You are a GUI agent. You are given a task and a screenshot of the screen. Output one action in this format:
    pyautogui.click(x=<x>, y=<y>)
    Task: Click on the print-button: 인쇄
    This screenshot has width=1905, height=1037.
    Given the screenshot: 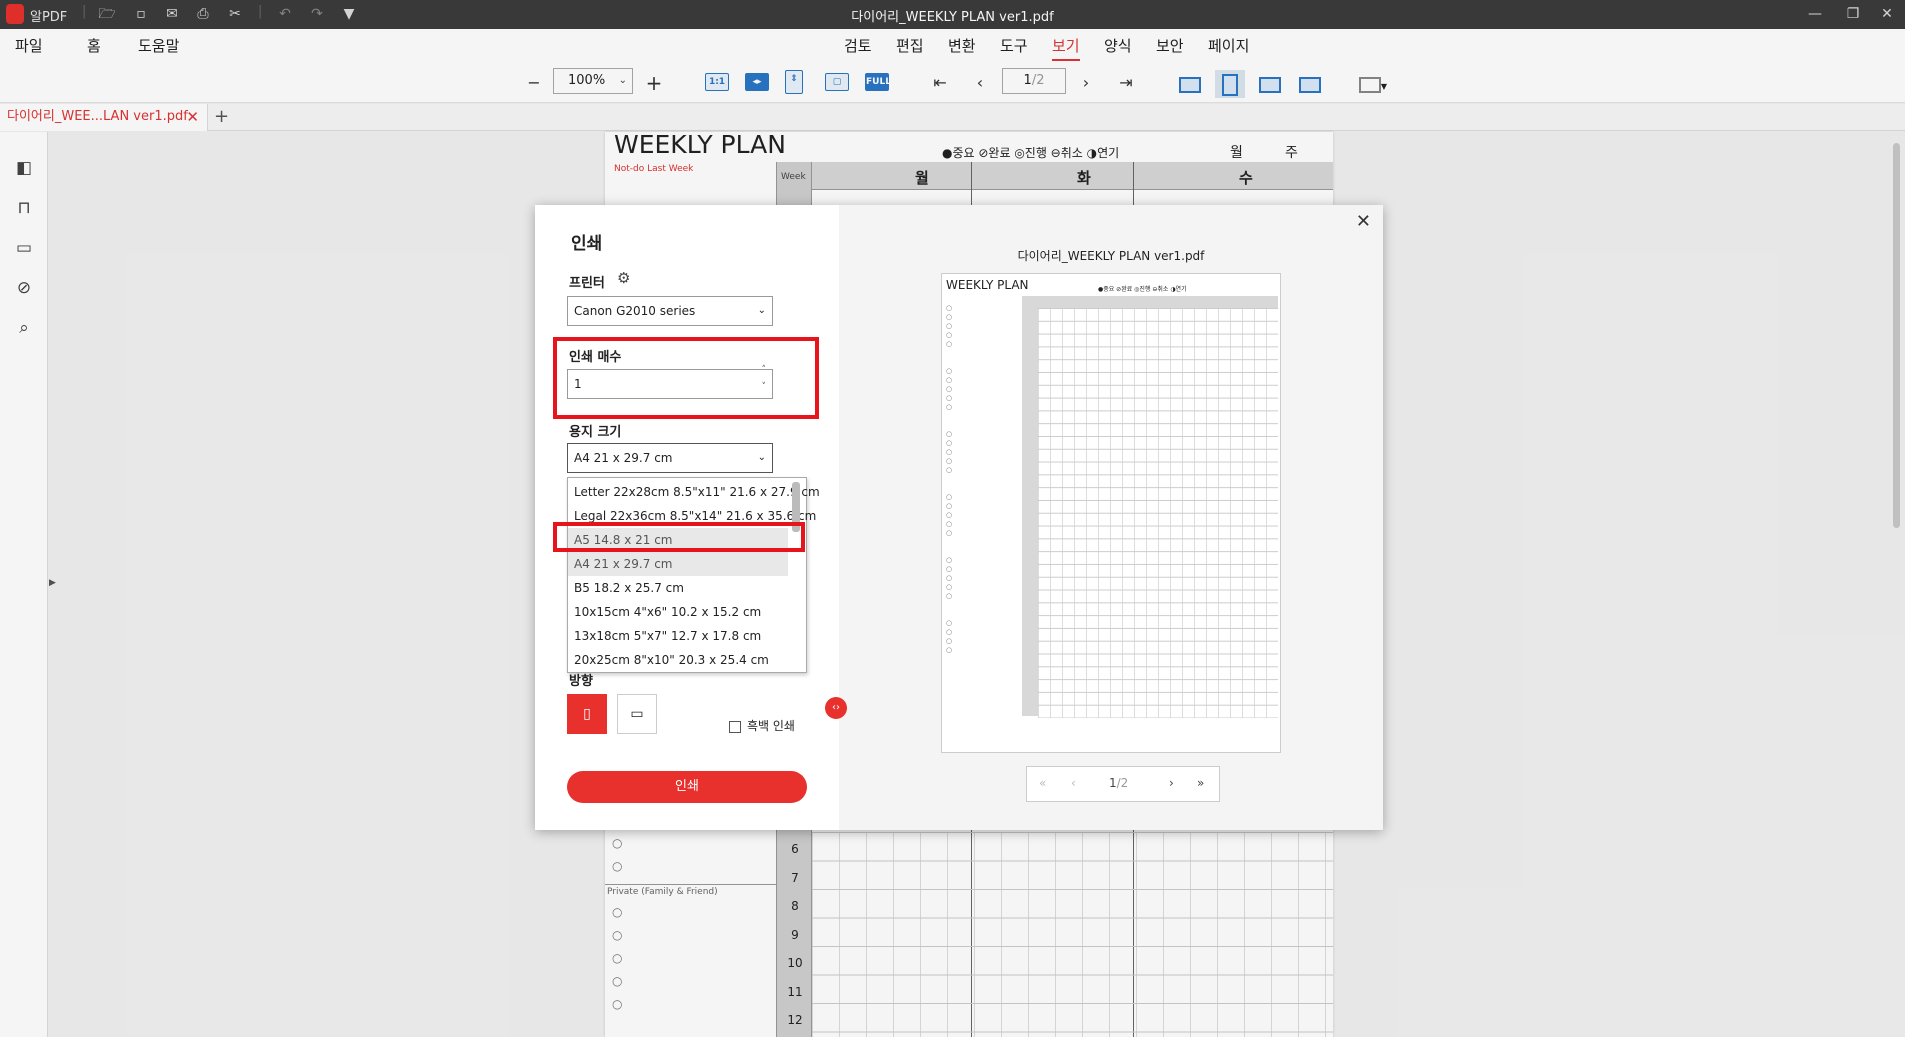 What is the action you would take?
    pyautogui.click(x=687, y=787)
    